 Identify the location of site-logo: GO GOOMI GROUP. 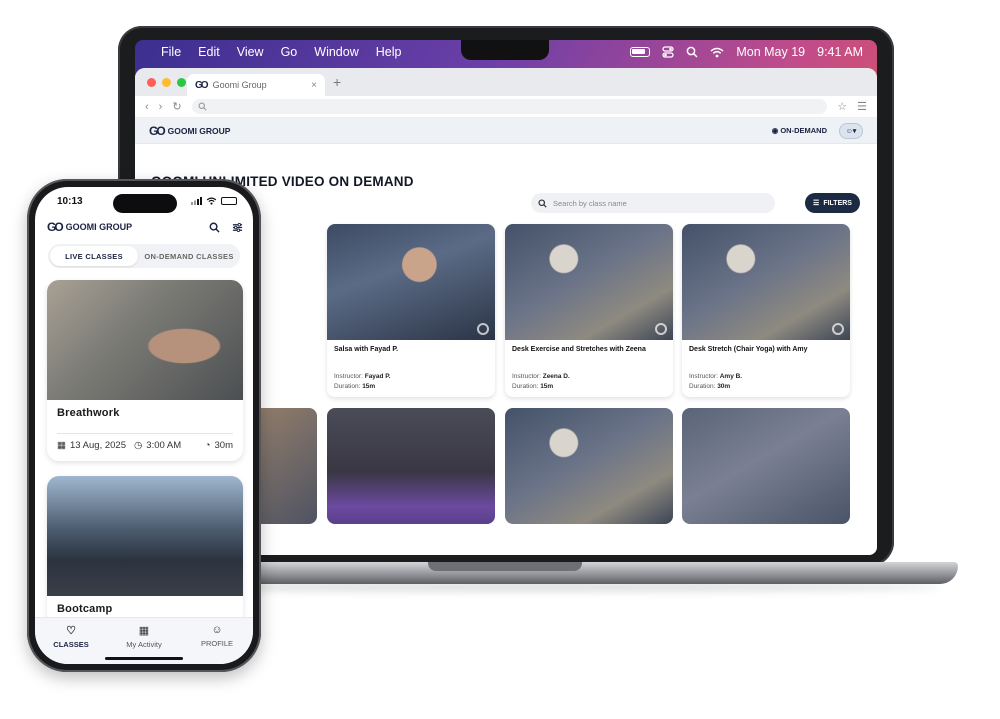
(189, 131).